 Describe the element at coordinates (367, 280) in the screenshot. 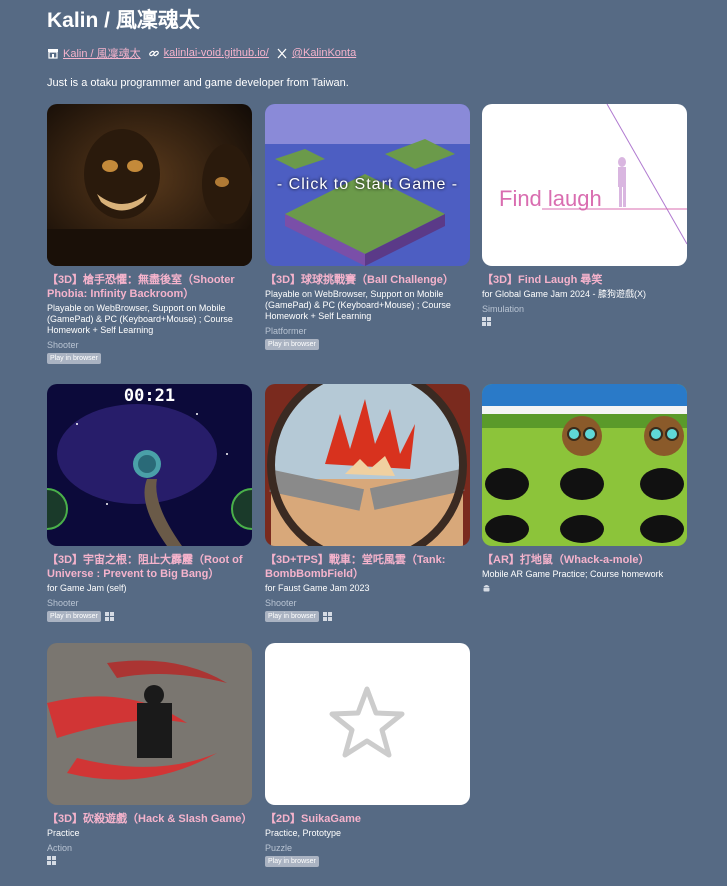

I see `game-title: 【3D】球球挑戰賽（Ball Challenge）` at that location.